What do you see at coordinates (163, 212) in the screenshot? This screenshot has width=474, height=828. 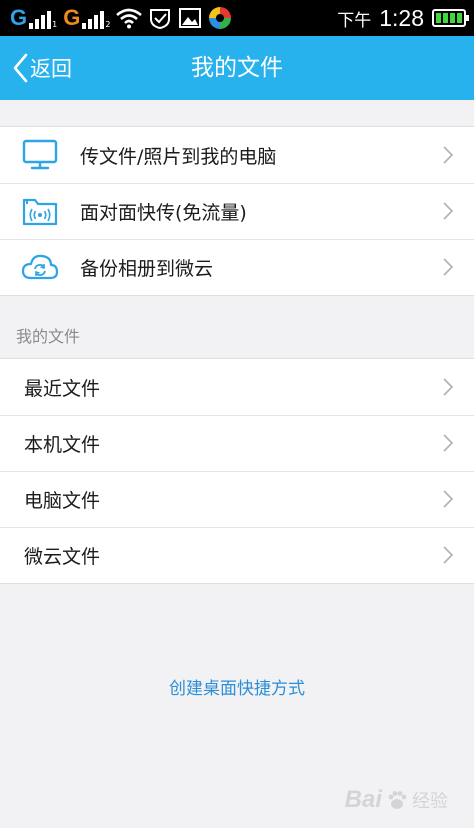 I see `row-label: 面对面快传(免流量)` at bounding box center [163, 212].